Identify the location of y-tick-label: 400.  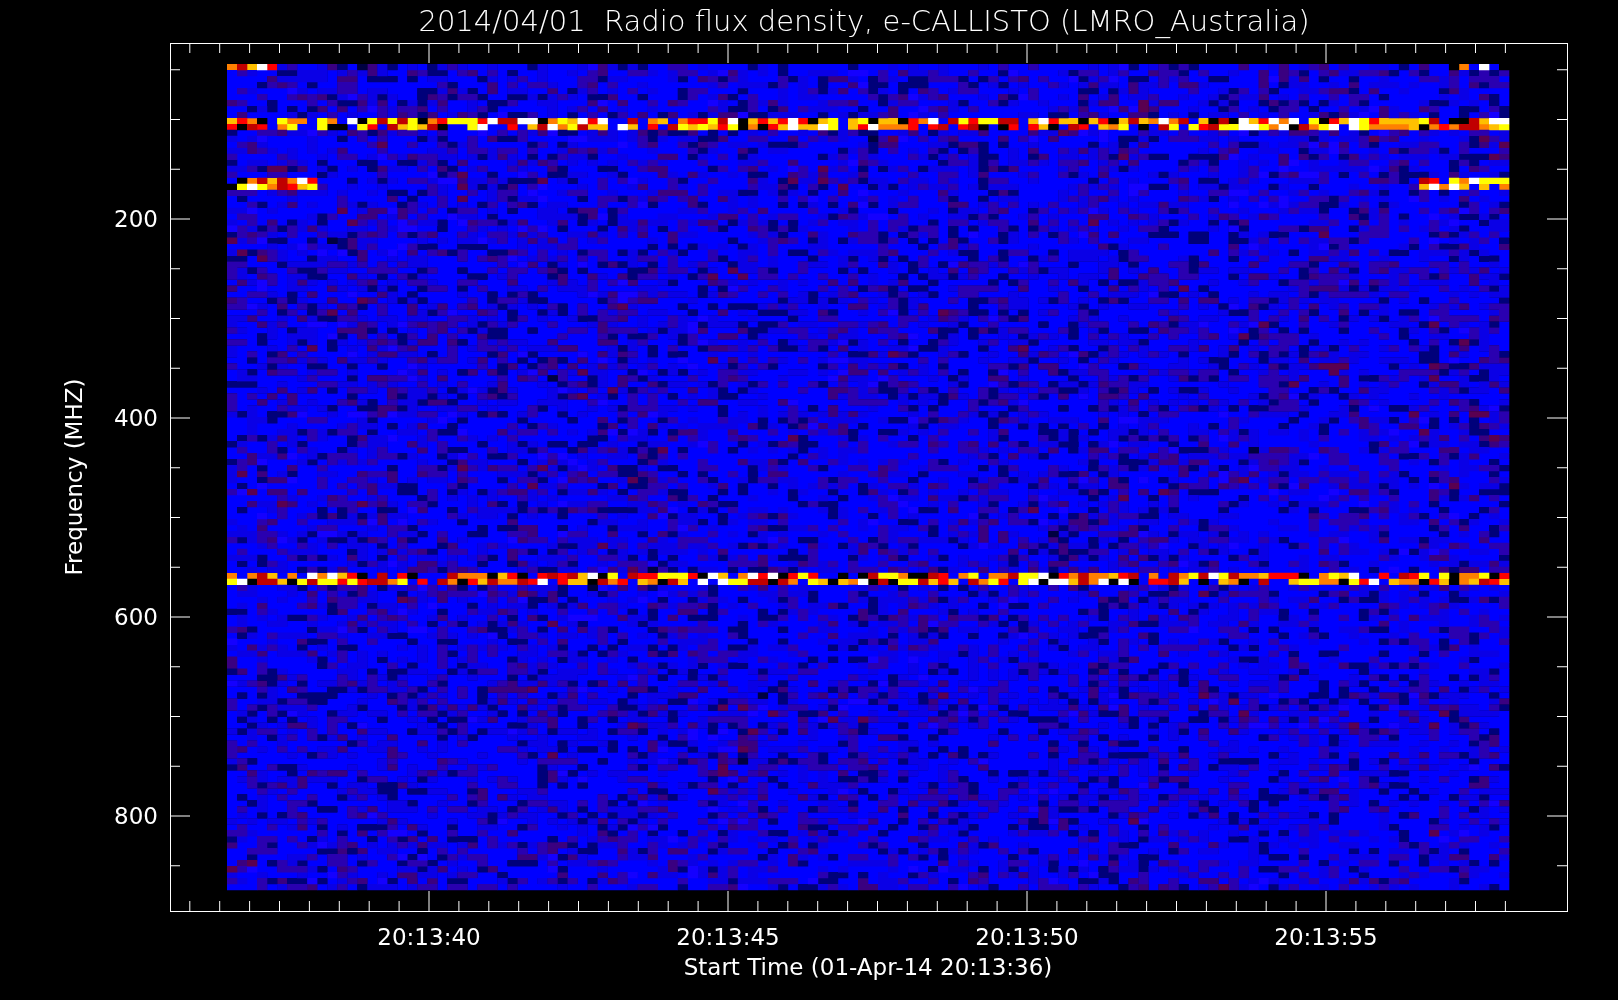
(136, 418).